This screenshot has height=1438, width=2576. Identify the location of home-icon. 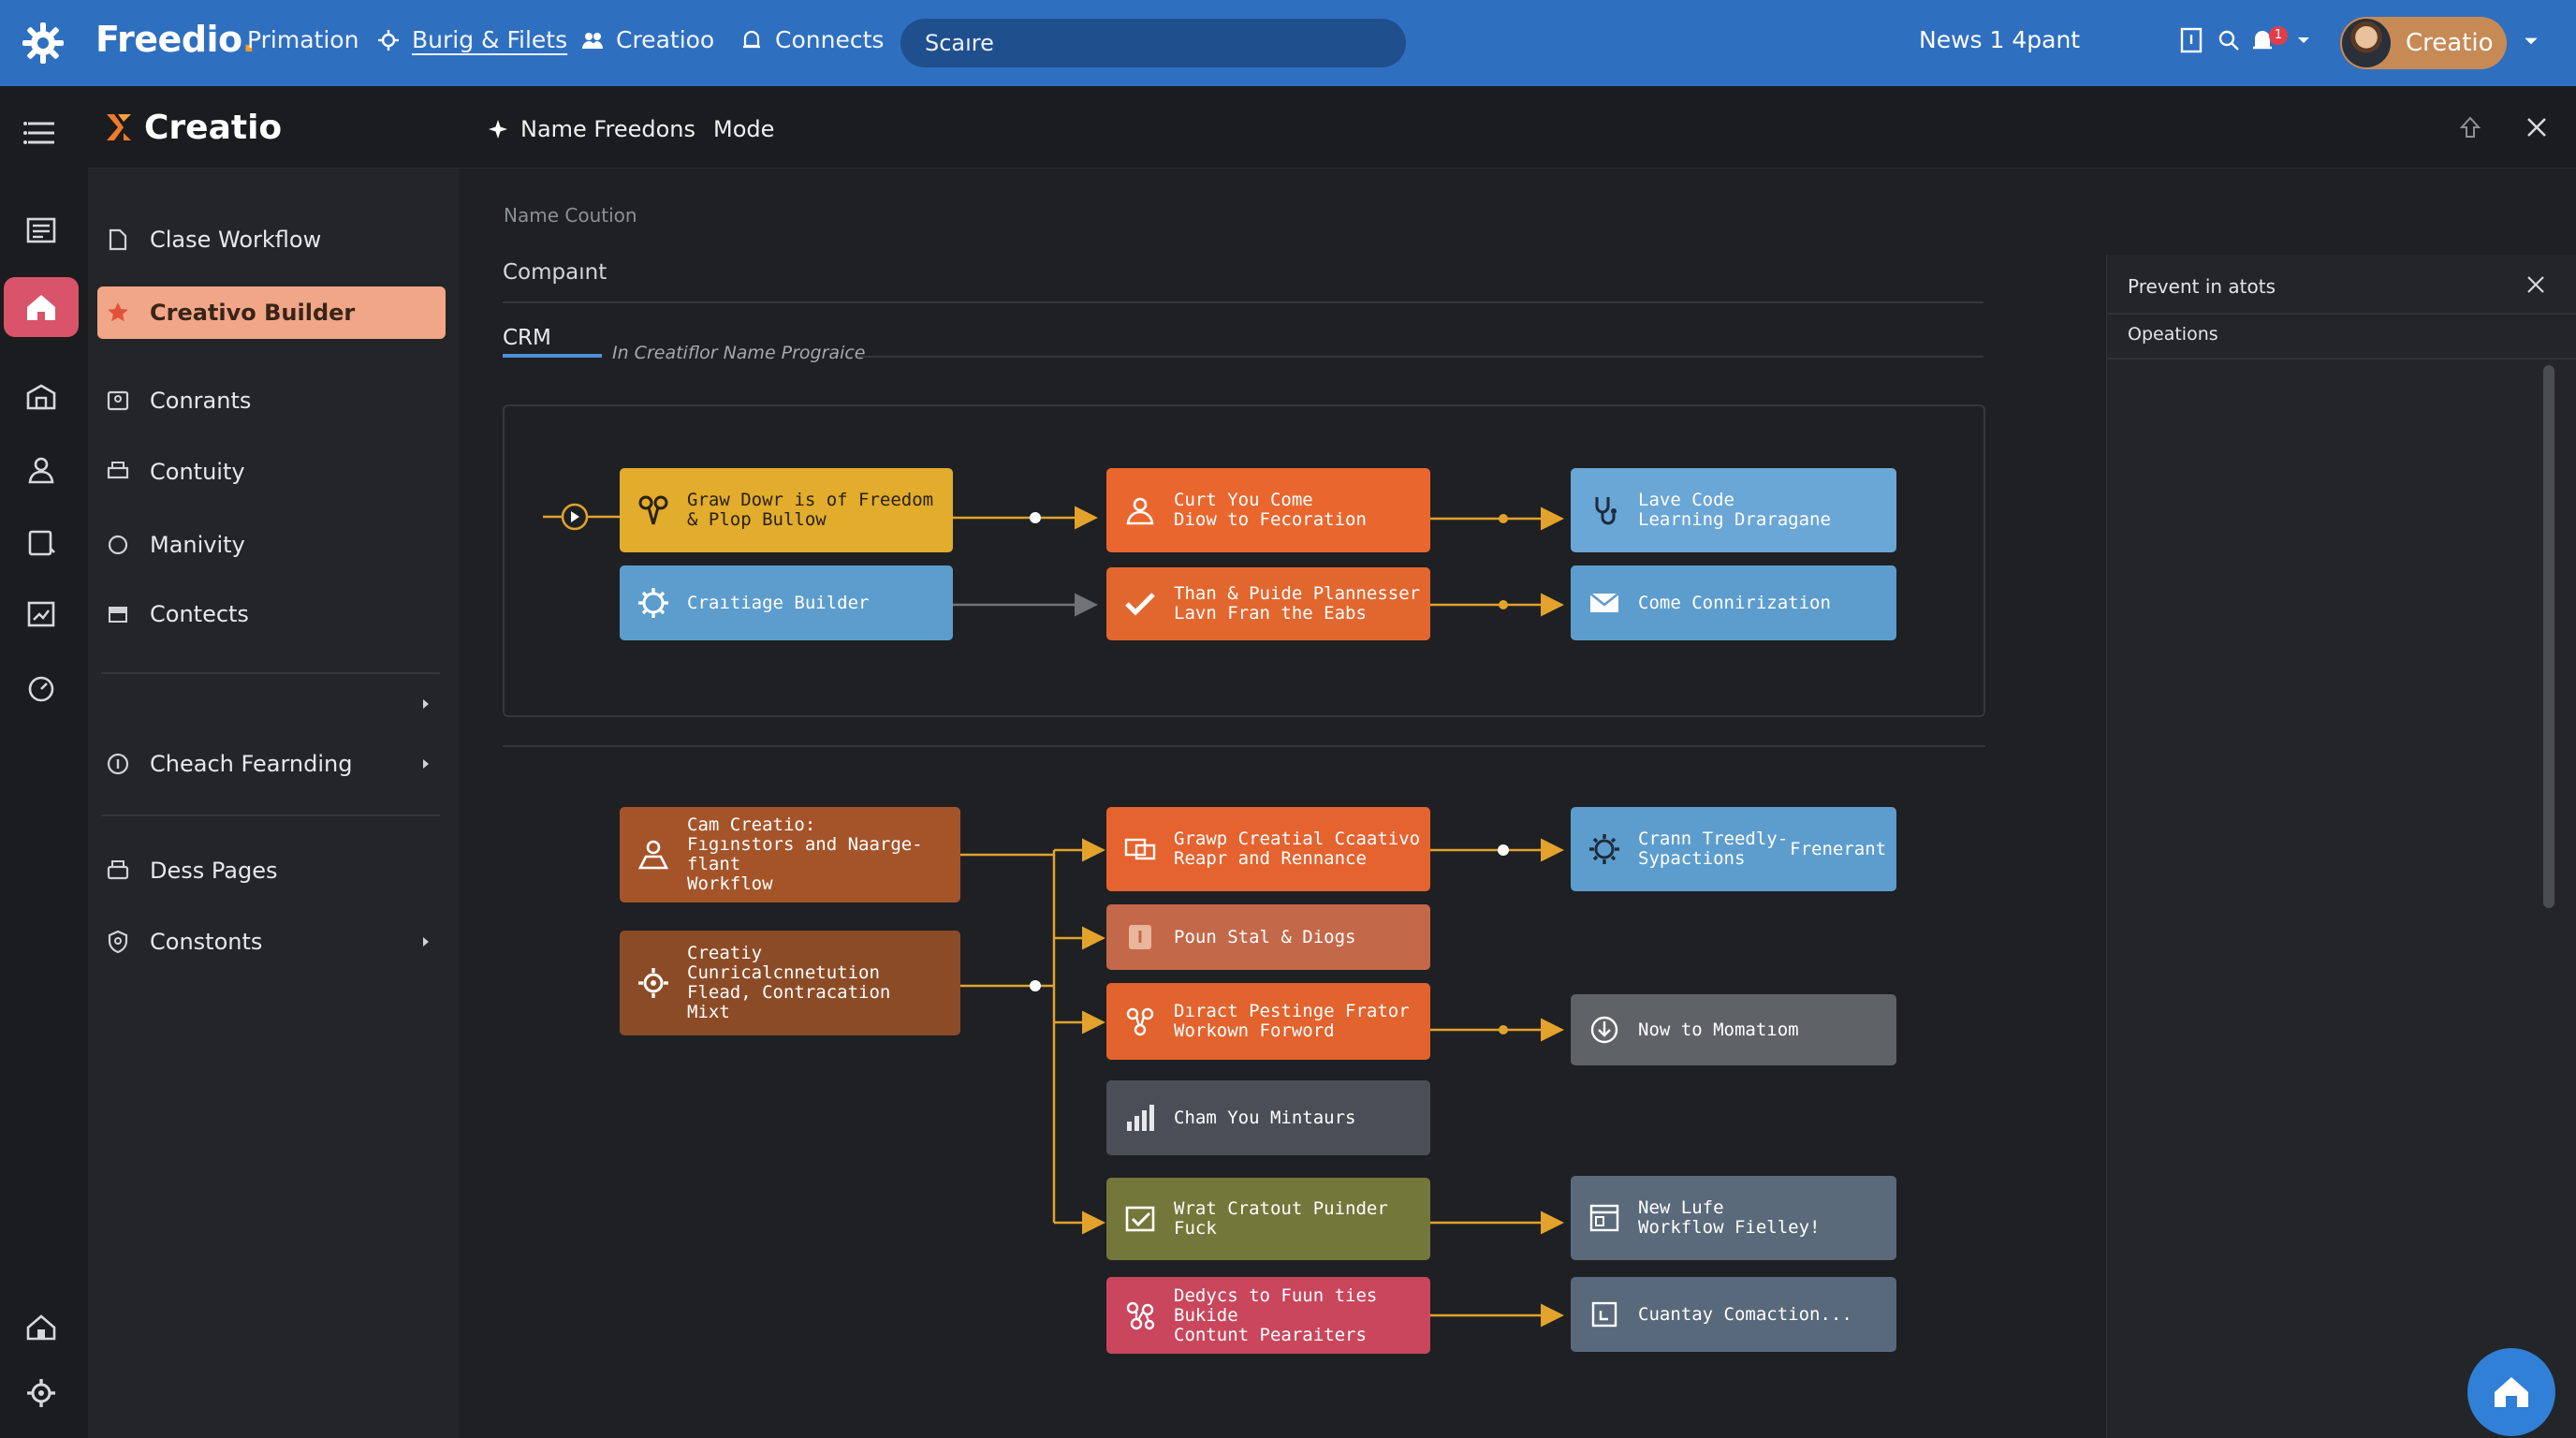
(41, 307).